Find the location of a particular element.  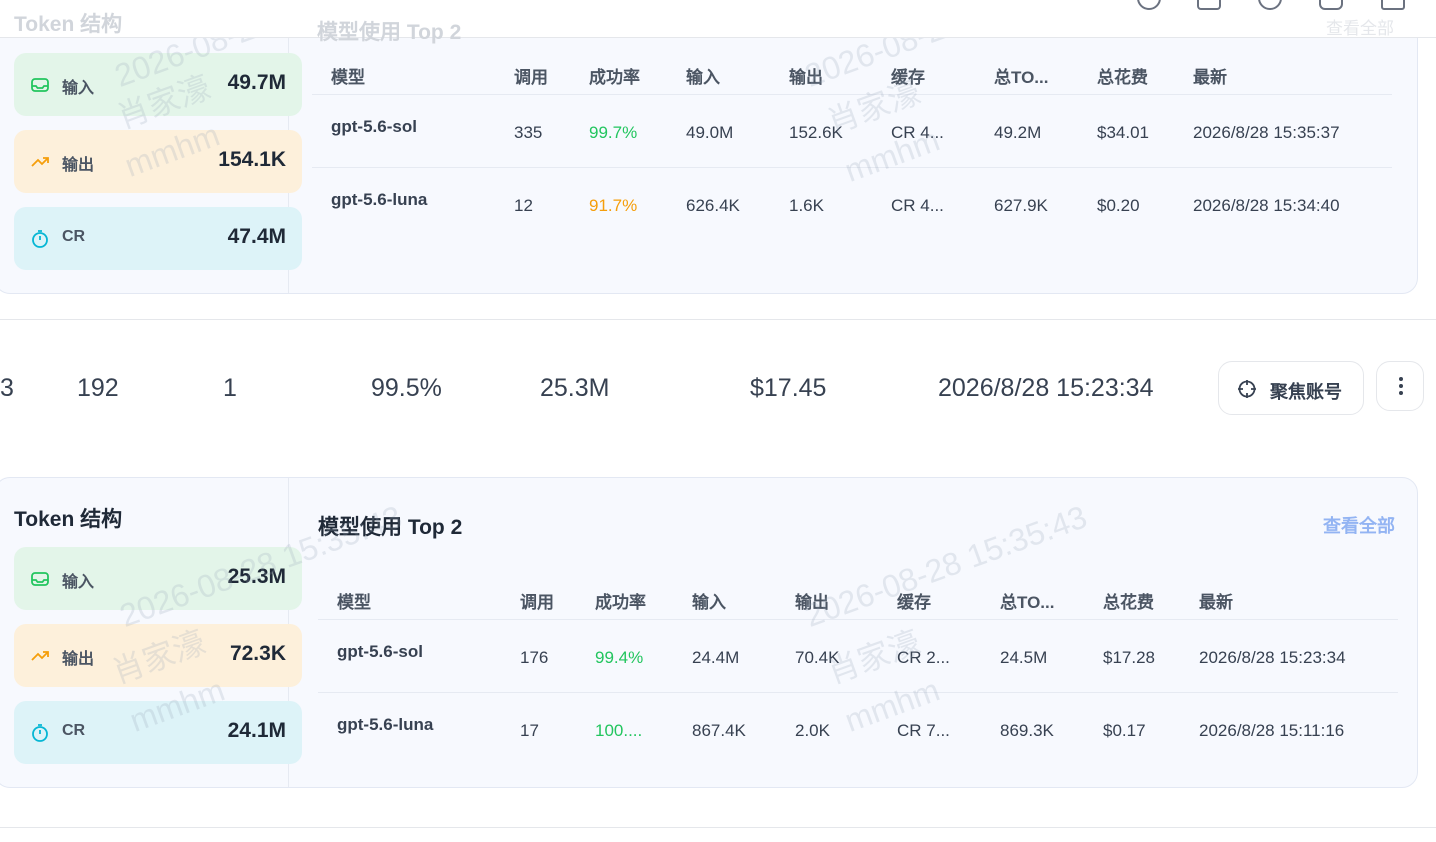

row-total-cost: $0.20 is located at coordinates (1118, 205).